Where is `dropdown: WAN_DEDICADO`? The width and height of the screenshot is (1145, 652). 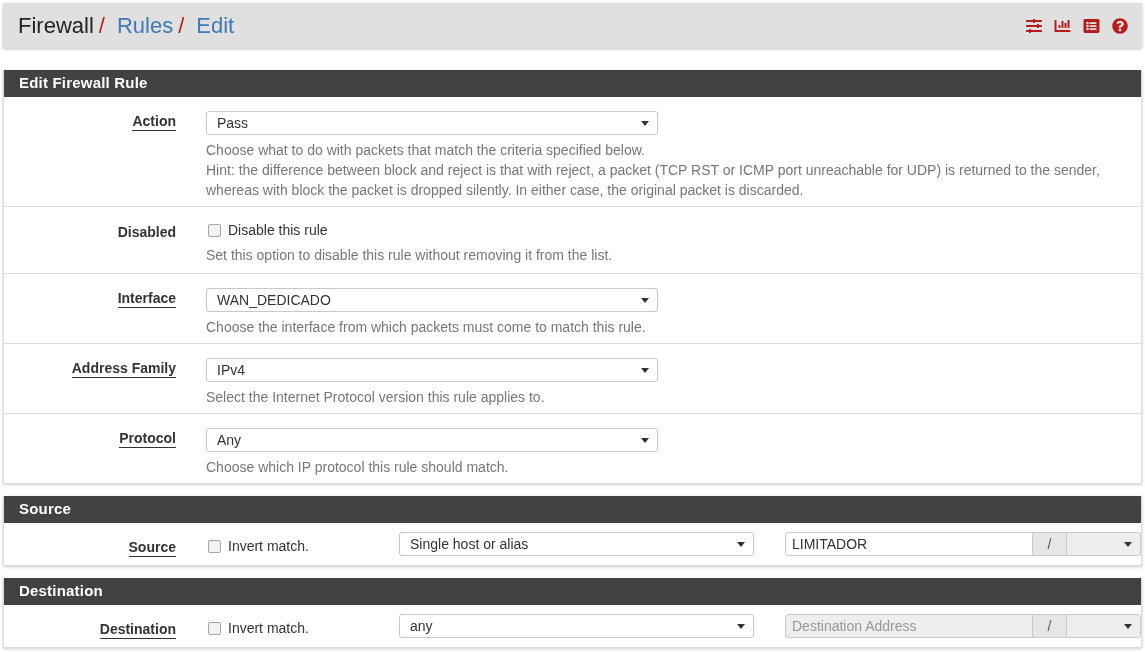
dropdown: WAN_DEDICADO is located at coordinates (432, 300).